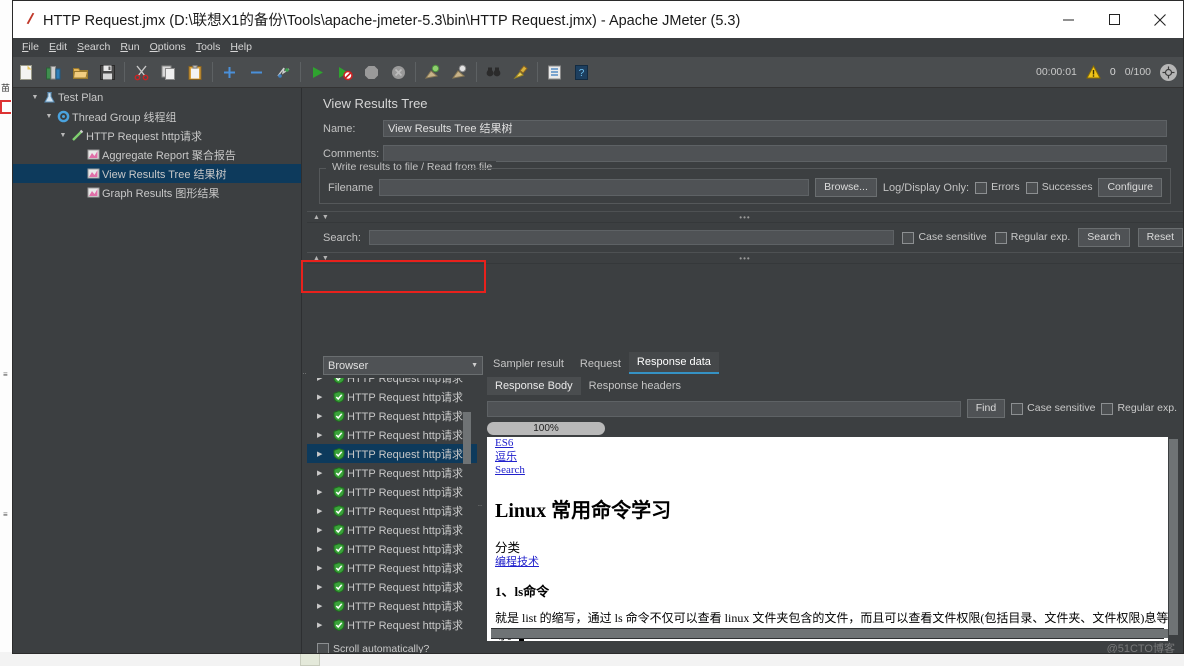 This screenshot has height=666, width=1184. What do you see at coordinates (168, 72) in the screenshot?
I see `copy-icon` at bounding box center [168, 72].